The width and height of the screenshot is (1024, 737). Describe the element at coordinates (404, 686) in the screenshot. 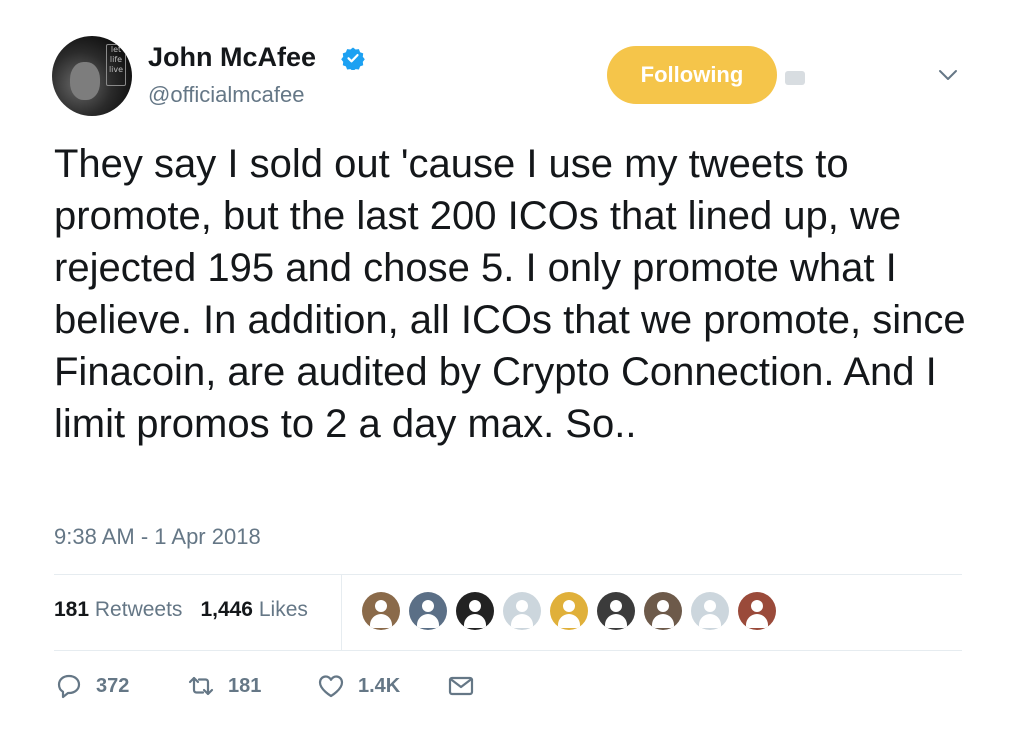

I see `tweet-actions: 372 181 1.4K` at that location.